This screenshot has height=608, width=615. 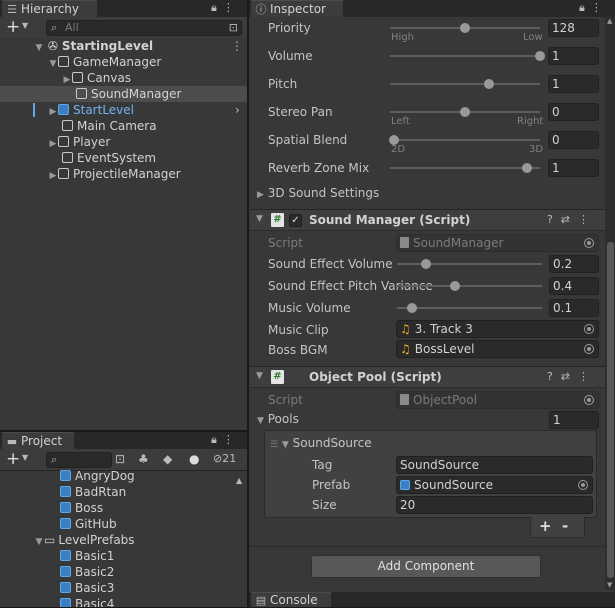 I want to click on project-tab: ▬ Project, so click(x=38, y=440).